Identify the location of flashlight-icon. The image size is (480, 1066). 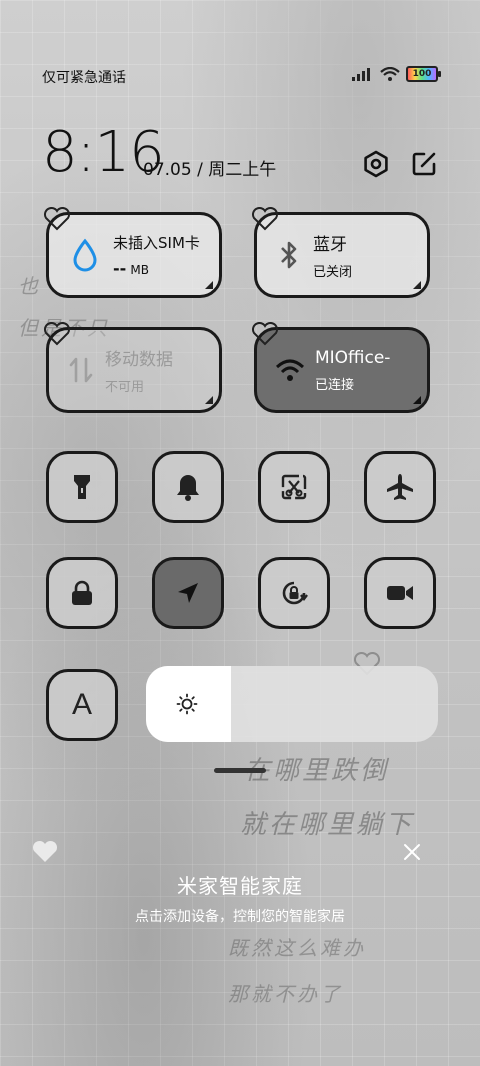
(82, 487).